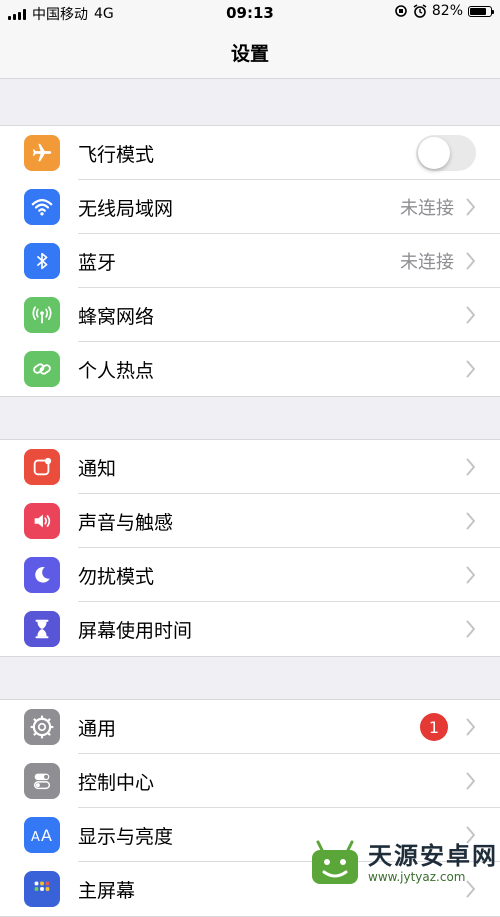  I want to click on hotspot-icon, so click(42, 369).